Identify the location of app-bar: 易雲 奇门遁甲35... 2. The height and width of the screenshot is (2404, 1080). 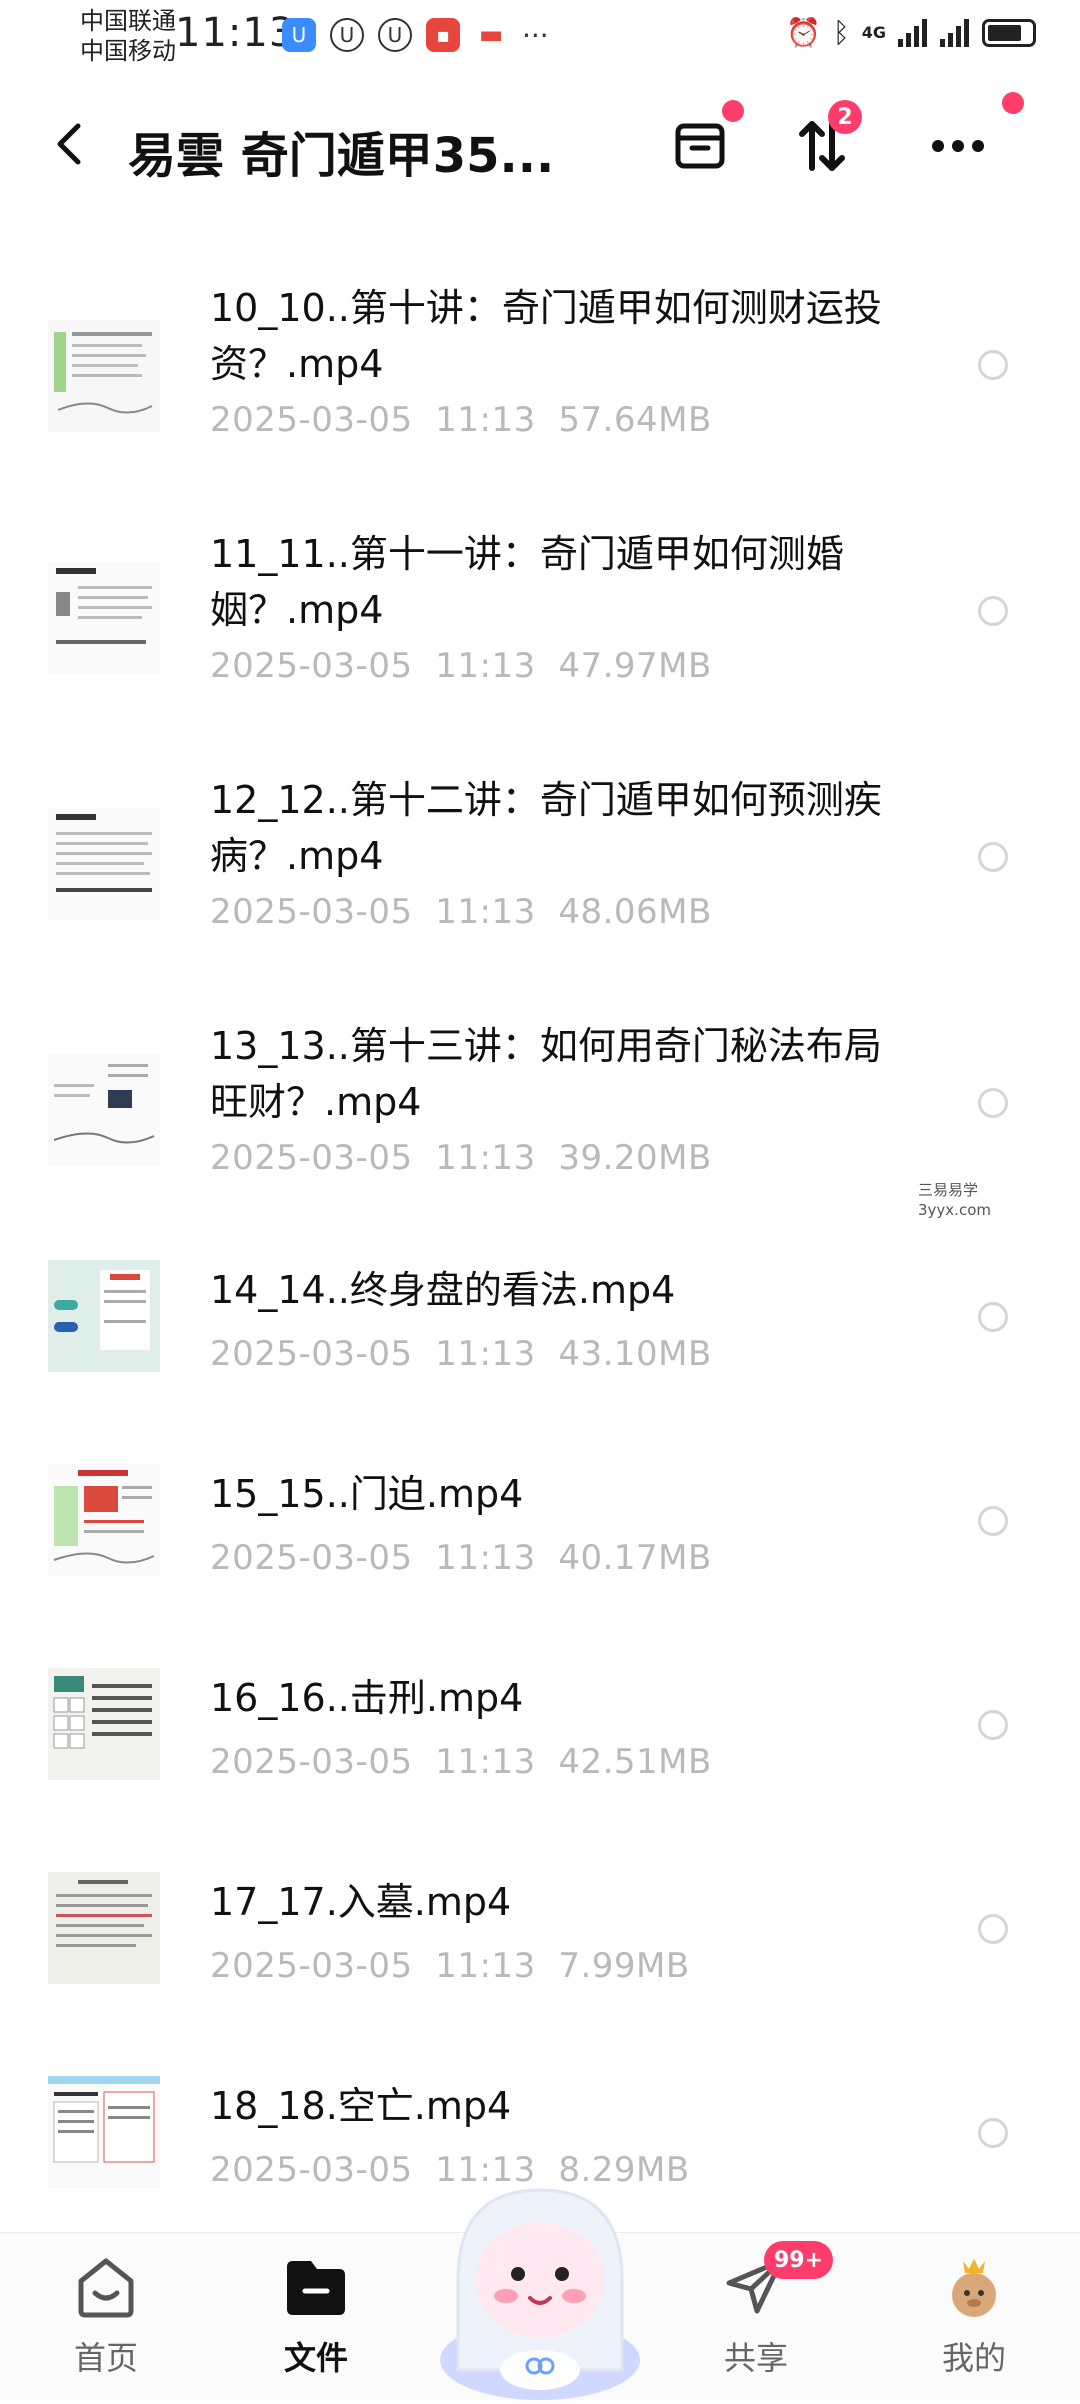
(540, 144).